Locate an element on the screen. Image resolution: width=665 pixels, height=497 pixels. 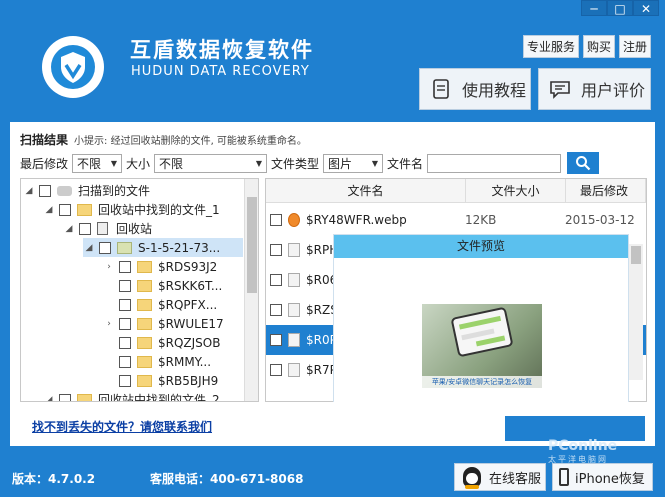
column-header-size: 文件大小 is located at coordinates (516, 190).